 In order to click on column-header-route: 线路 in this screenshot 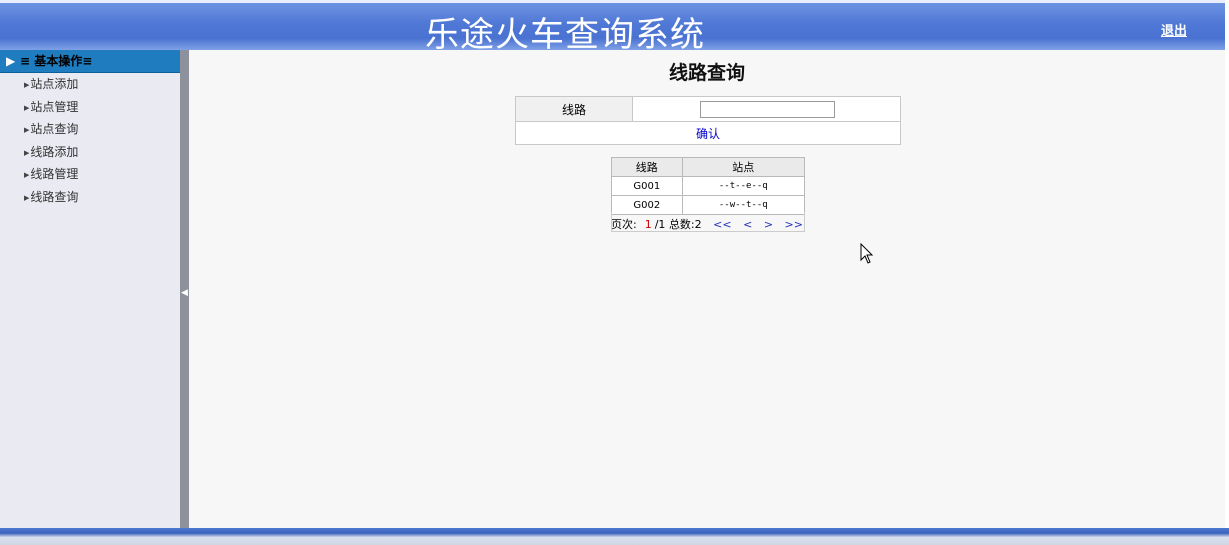, I will do `click(647, 167)`.